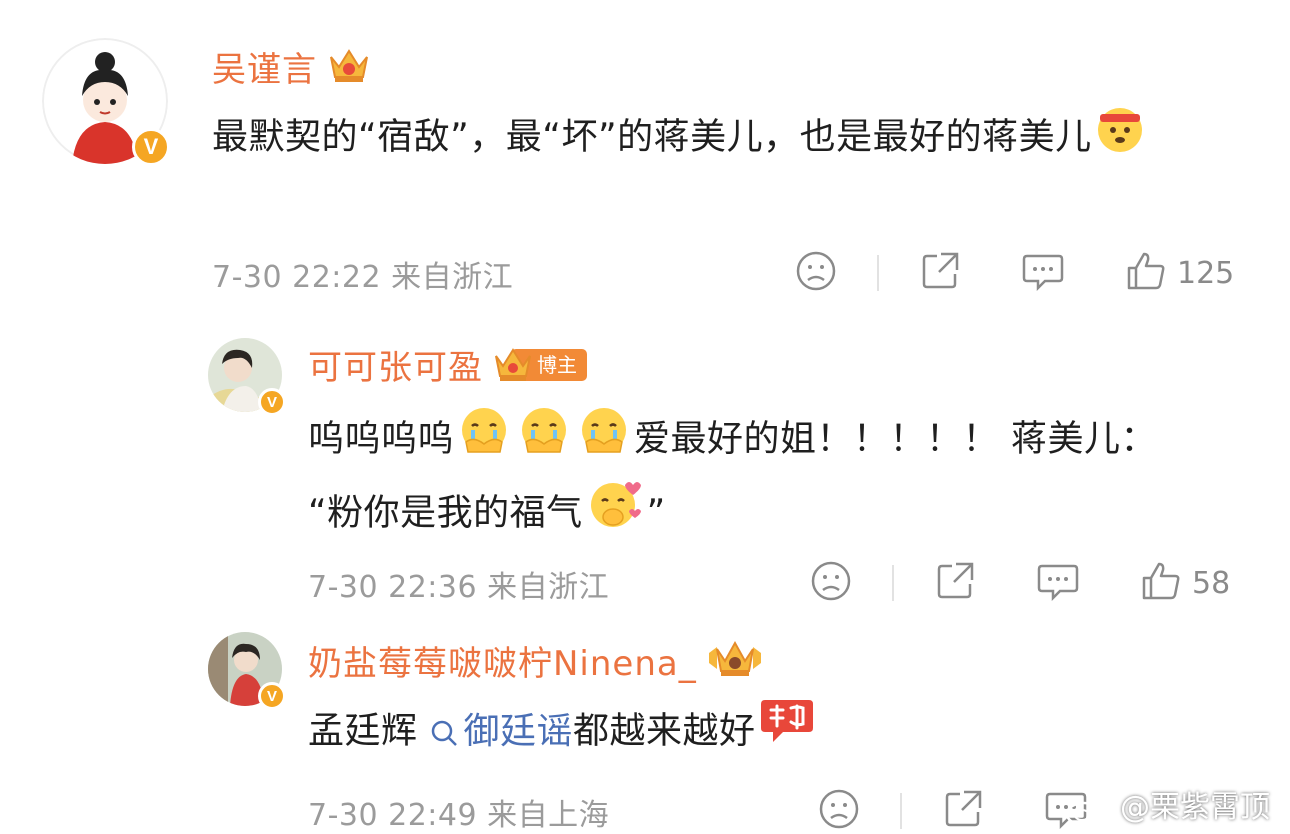 This screenshot has height=834, width=1290. I want to click on watermark-text: @栗紫霄顶, so click(1195, 807).